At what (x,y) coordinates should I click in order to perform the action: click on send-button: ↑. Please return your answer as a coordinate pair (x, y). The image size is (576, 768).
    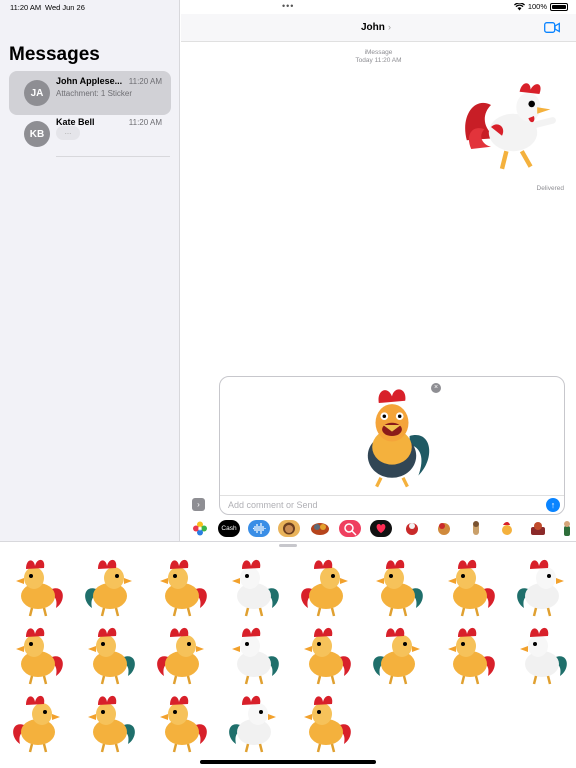
    Looking at the image, I should click on (553, 505).